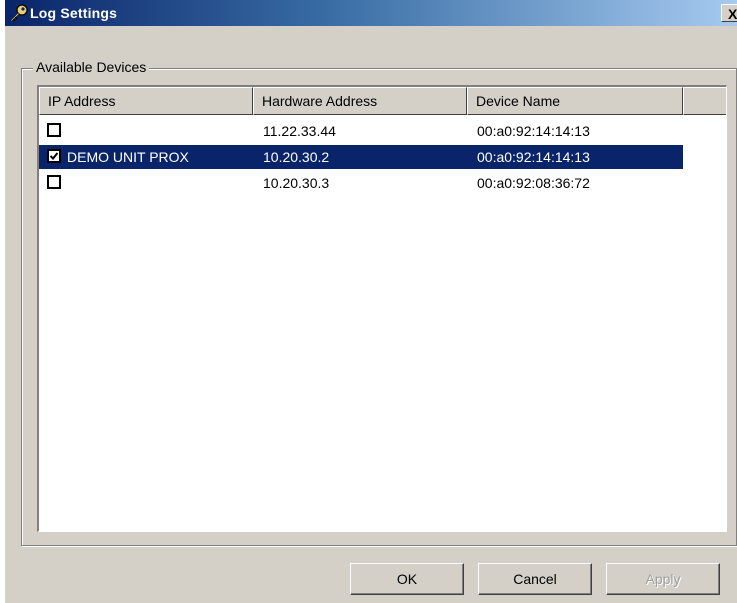  I want to click on cancel-button: Cancel, so click(535, 579).